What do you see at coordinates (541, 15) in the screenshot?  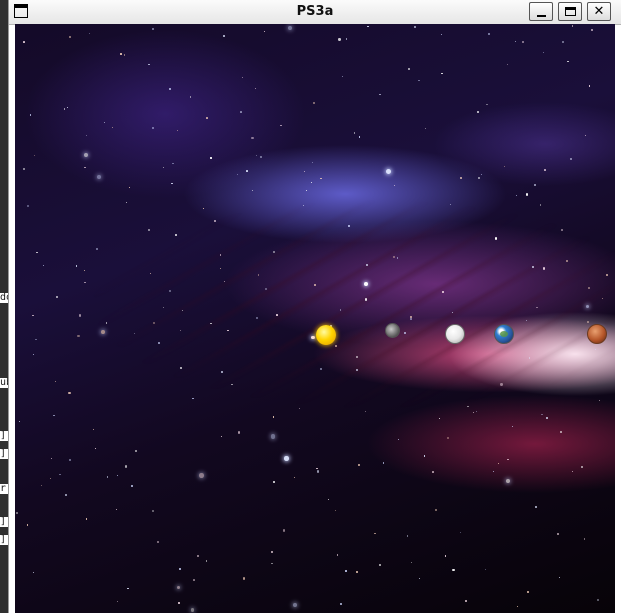 I see `minimize-icon` at bounding box center [541, 15].